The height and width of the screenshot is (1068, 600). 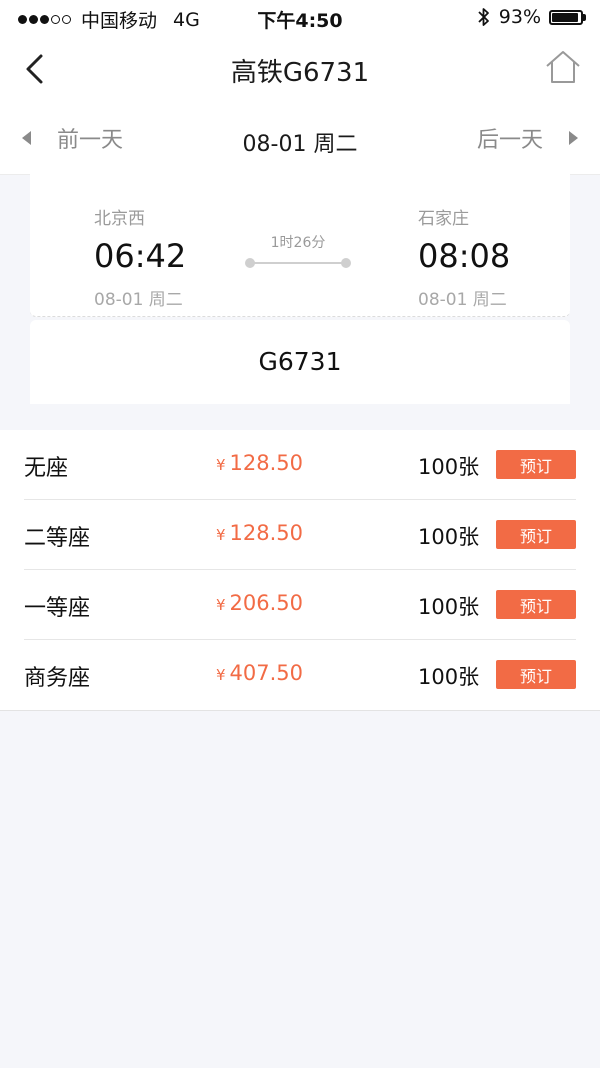 I want to click on price-value: 206.50, so click(x=266, y=603).